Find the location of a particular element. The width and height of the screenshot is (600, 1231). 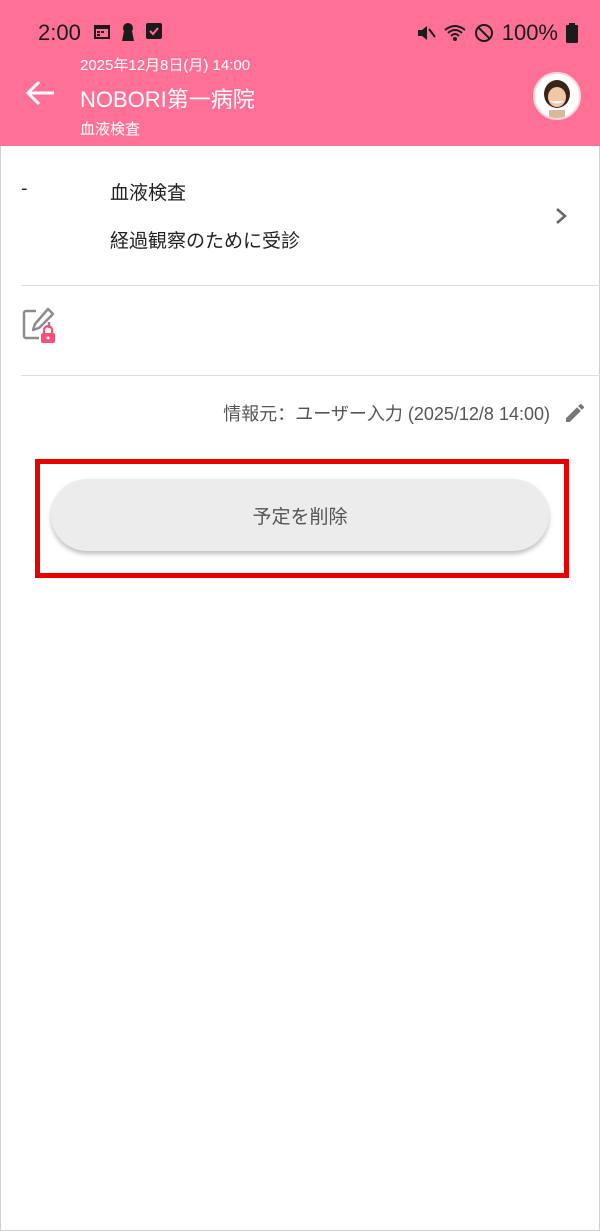

pencil-icon is located at coordinates (575, 413).